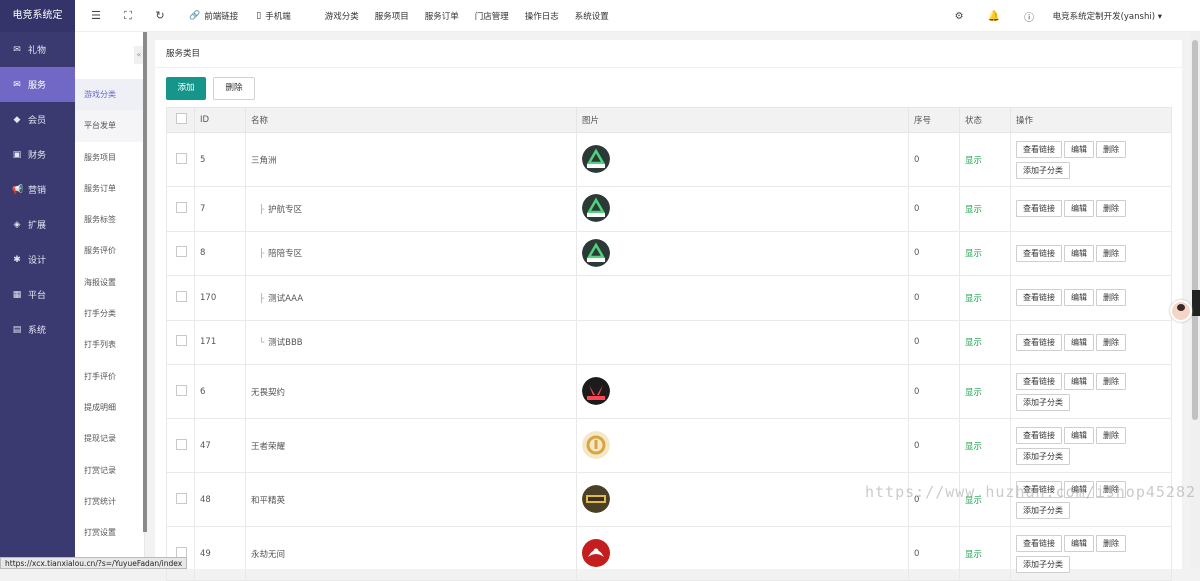  Describe the element at coordinates (109, 219) in the screenshot. I see `subnav-item-4: 服务标签` at that location.